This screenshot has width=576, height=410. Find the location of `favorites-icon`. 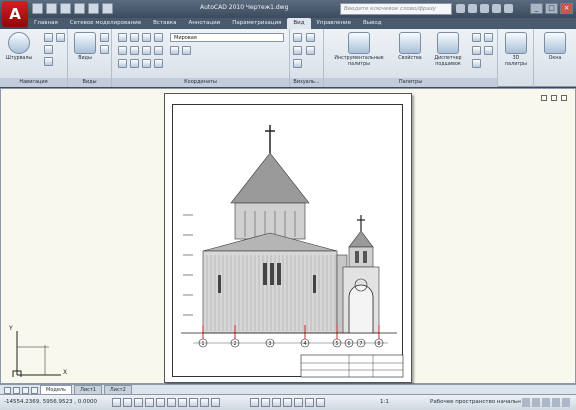

favorites-icon is located at coordinates (496, 8).